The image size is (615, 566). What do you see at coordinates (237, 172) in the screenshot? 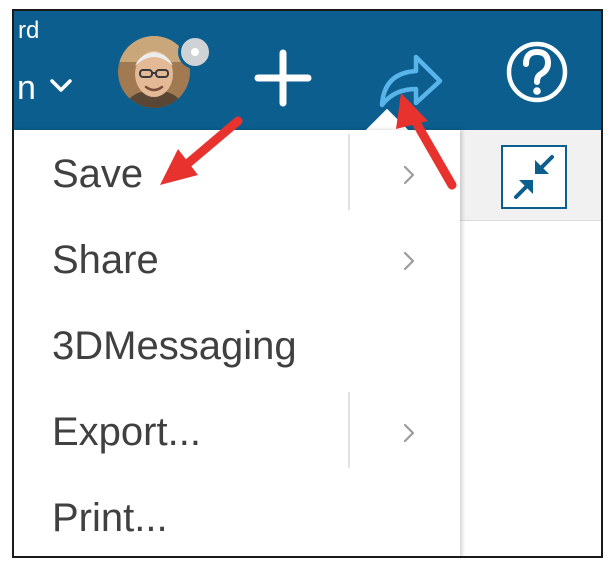
I see `menu-item-save: Save` at bounding box center [237, 172].